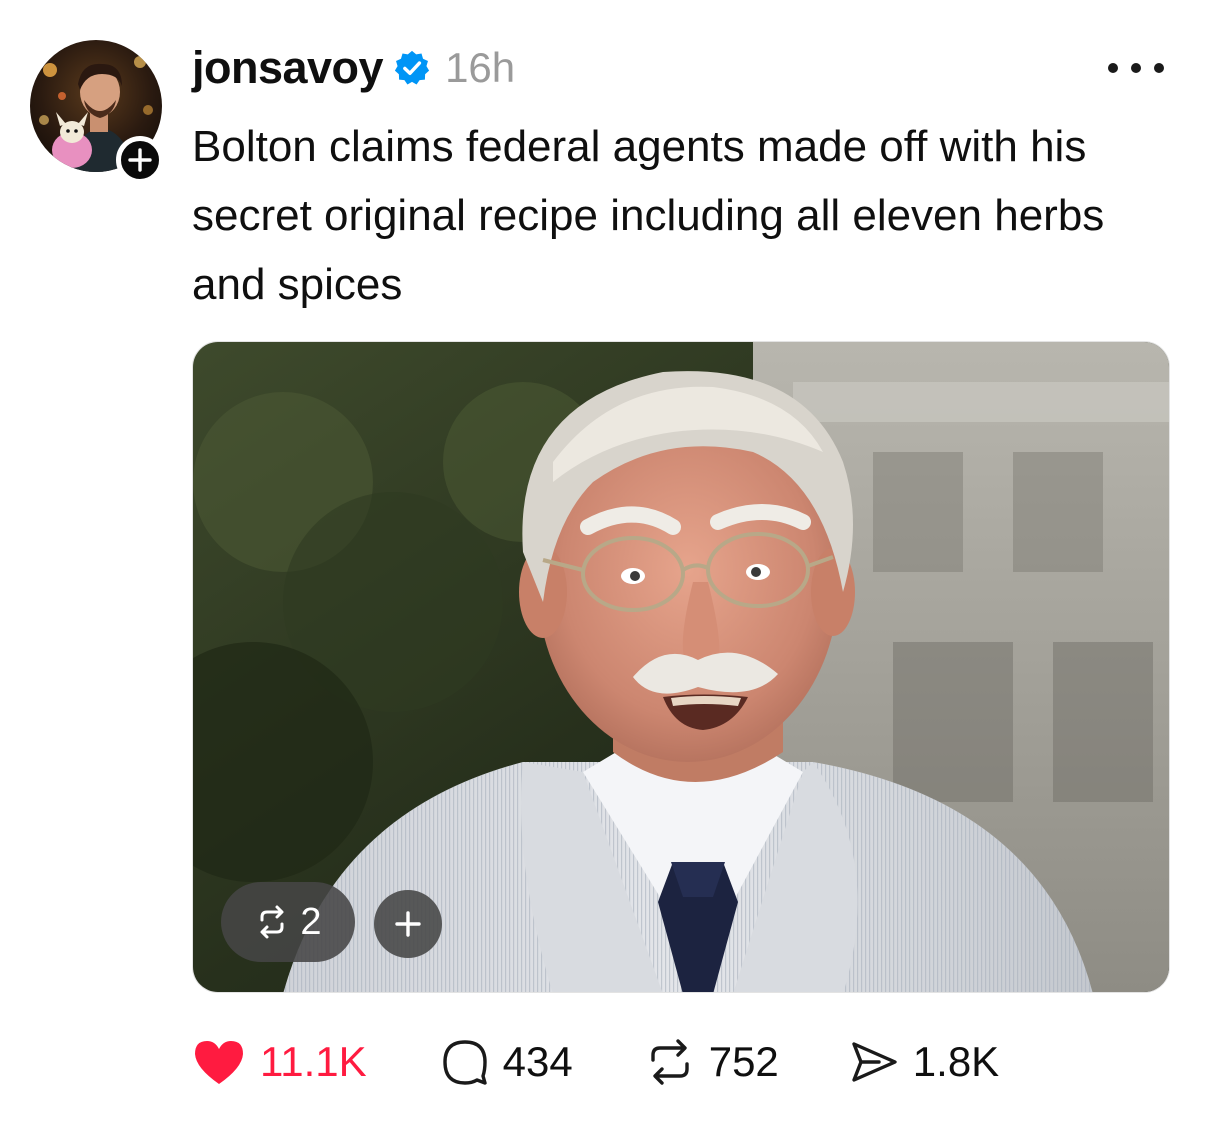 This screenshot has width=1206, height=1128. Describe the element at coordinates (464, 1062) in the screenshot. I see `comment-bubble-icon` at that location.